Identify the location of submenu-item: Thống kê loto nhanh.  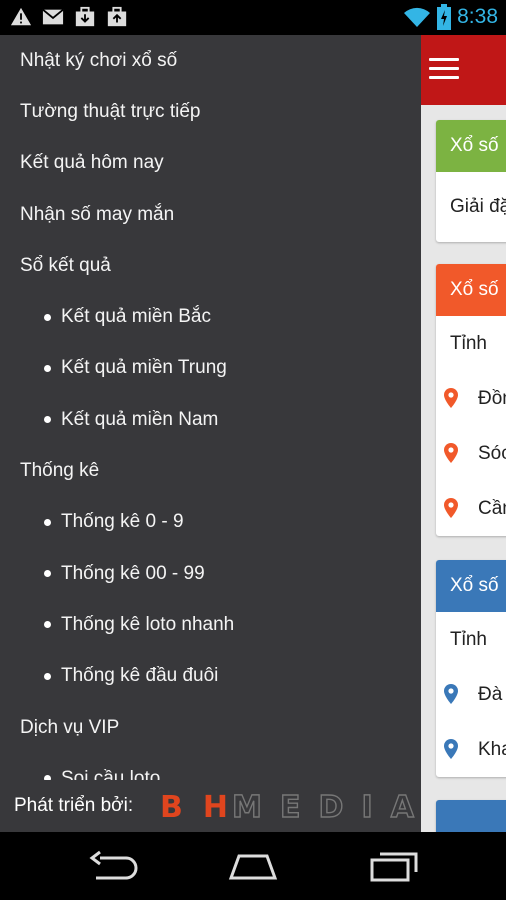
(210, 624).